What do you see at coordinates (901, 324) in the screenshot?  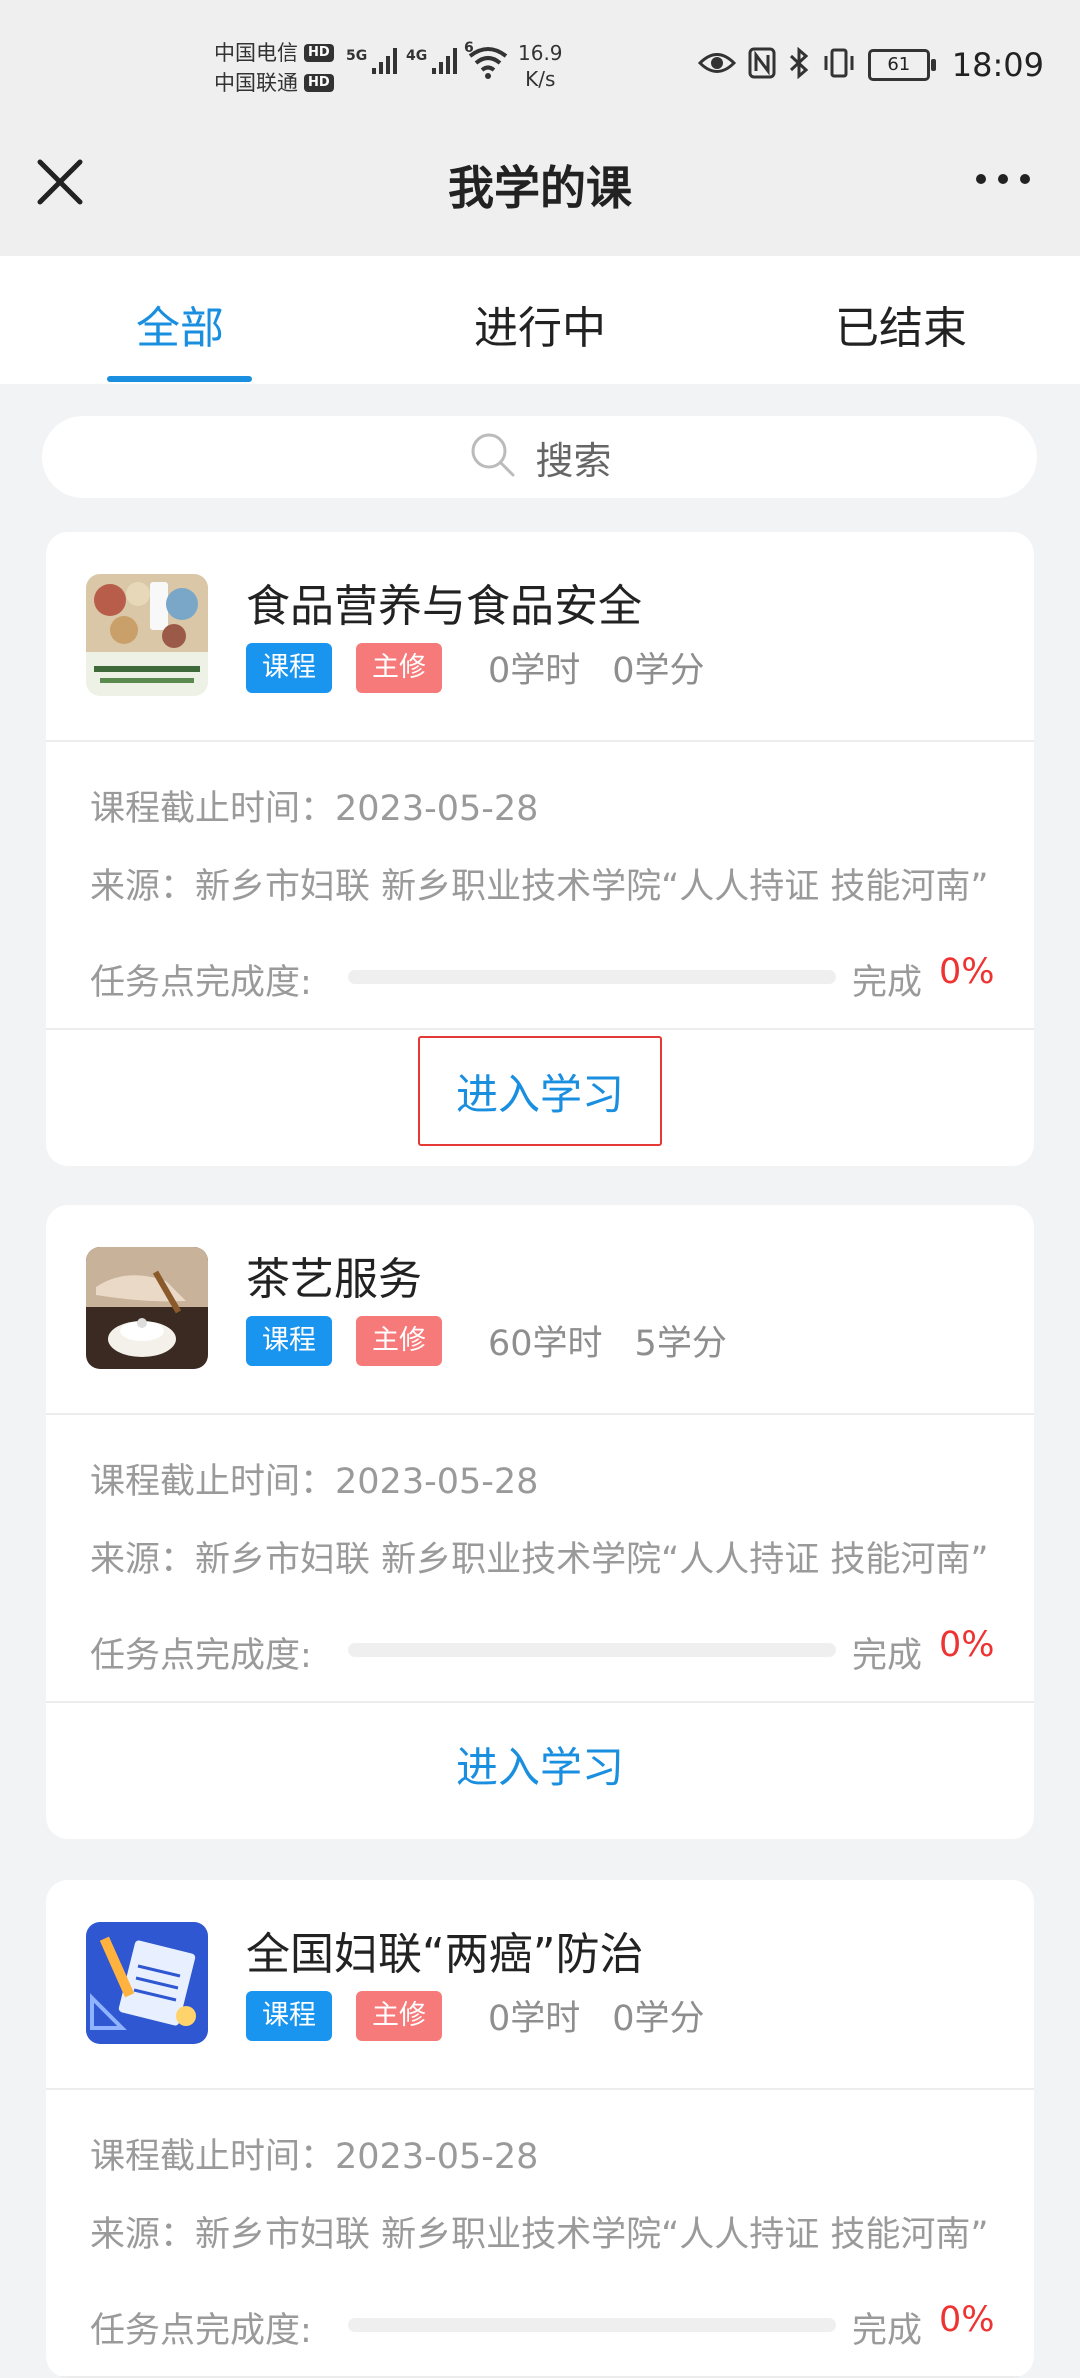 I see `tab-ended: 已结束` at bounding box center [901, 324].